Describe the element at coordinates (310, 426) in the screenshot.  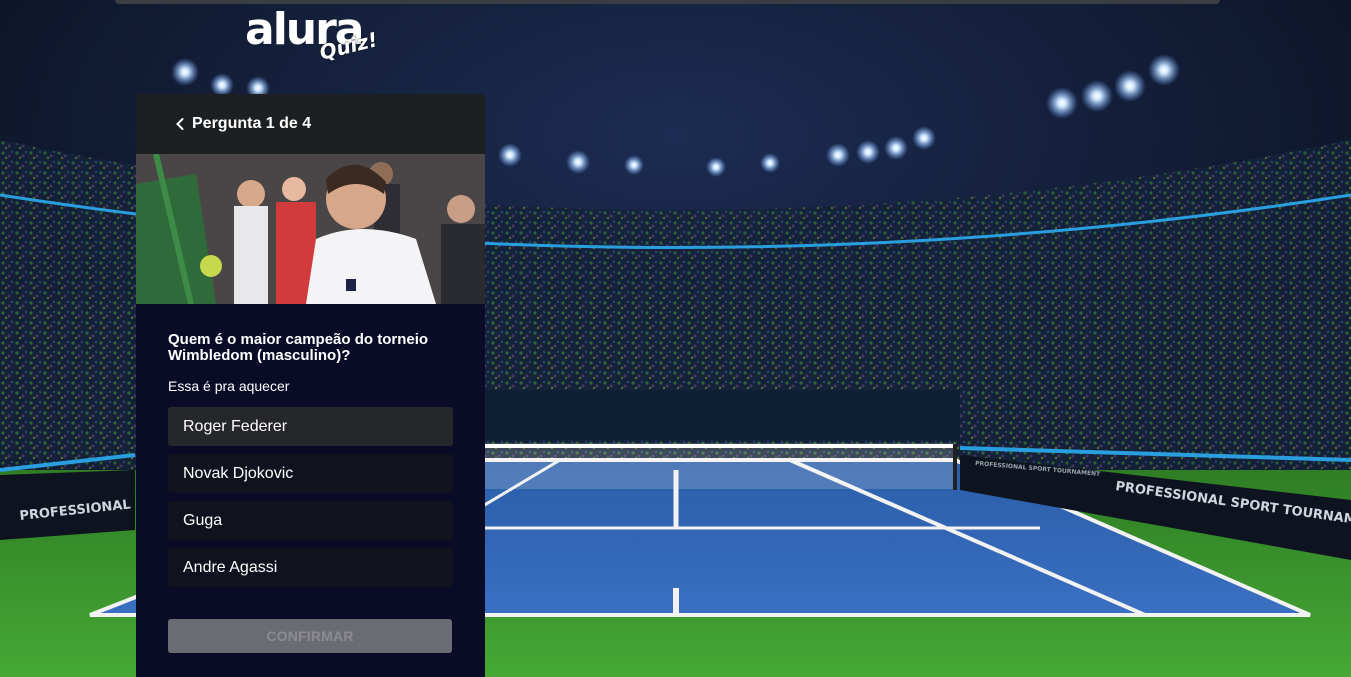
I see `answer-option: Roger Federer` at that location.